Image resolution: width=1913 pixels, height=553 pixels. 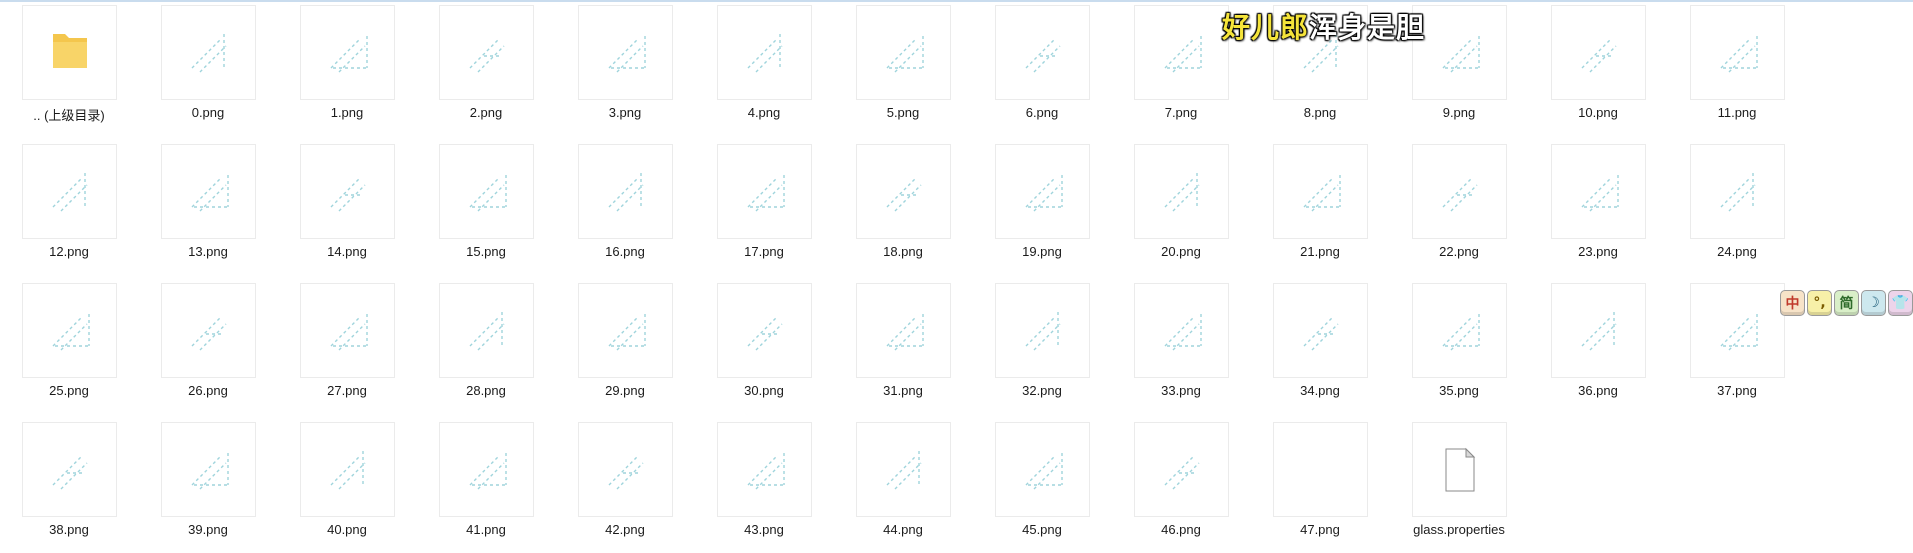 I want to click on skin-icon: 👕, so click(x=1900, y=303).